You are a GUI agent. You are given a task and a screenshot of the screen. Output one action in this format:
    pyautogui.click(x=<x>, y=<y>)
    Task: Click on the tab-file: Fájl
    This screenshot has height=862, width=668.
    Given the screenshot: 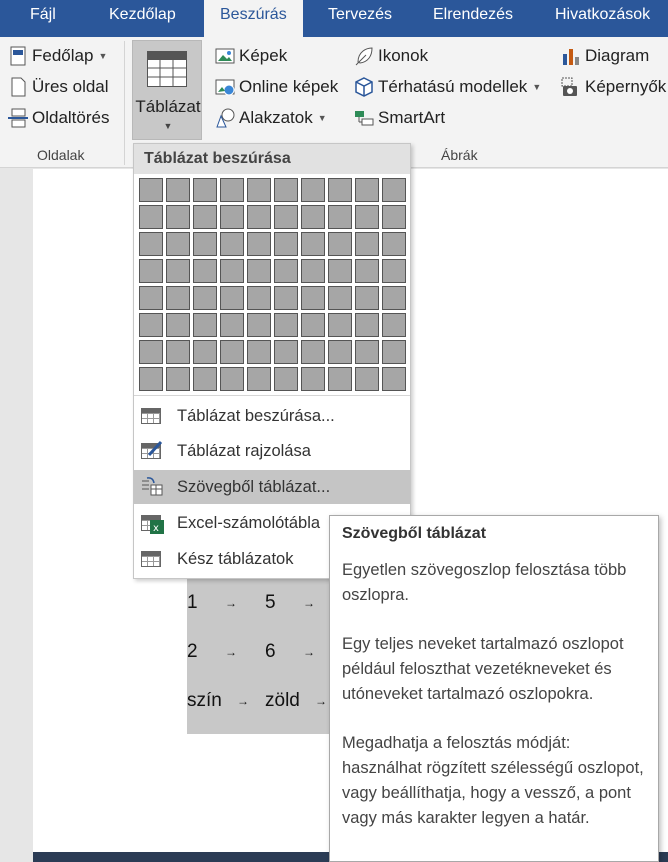 What is the action you would take?
    pyautogui.click(x=43, y=18)
    